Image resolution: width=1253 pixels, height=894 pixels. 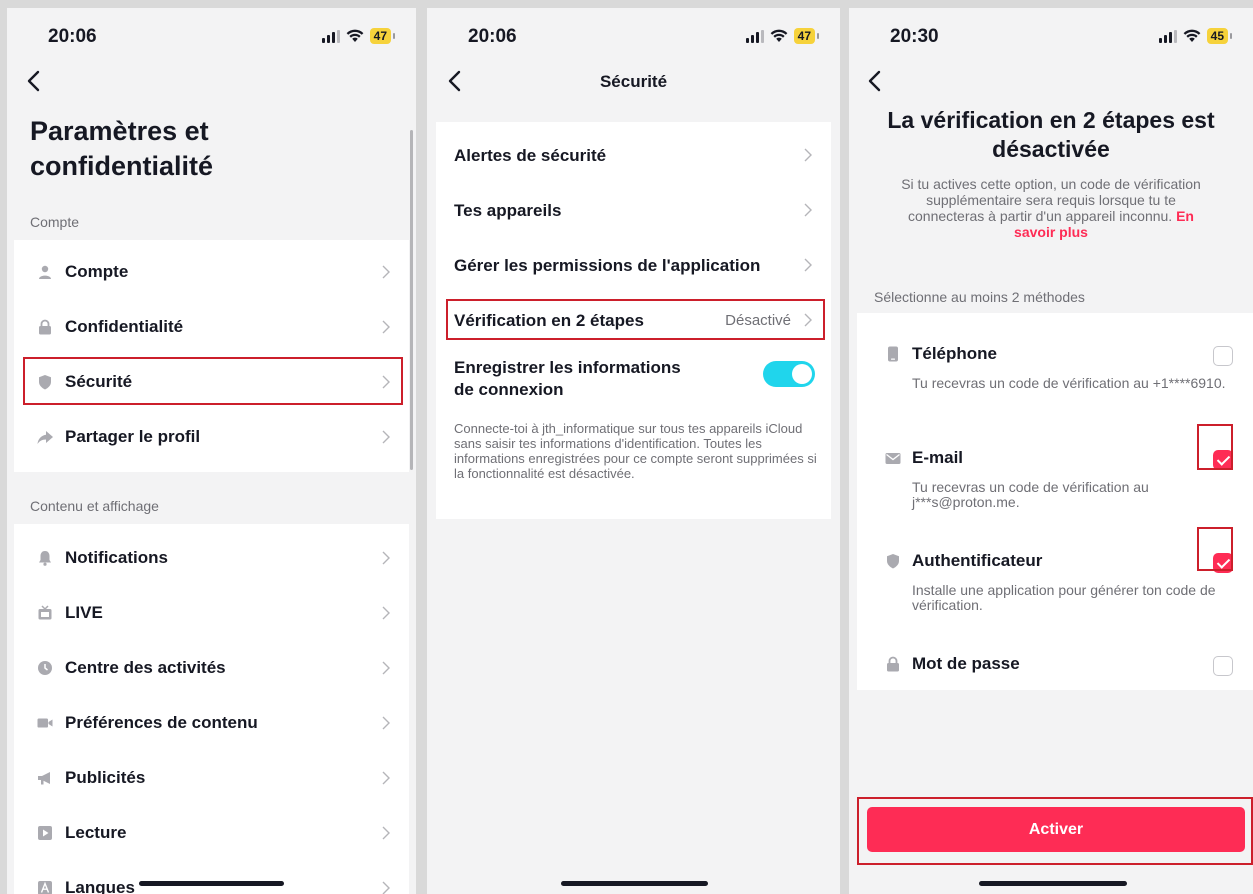 What do you see at coordinates (1051, 34) in the screenshot?
I see `status-bar: 20:30 45` at bounding box center [1051, 34].